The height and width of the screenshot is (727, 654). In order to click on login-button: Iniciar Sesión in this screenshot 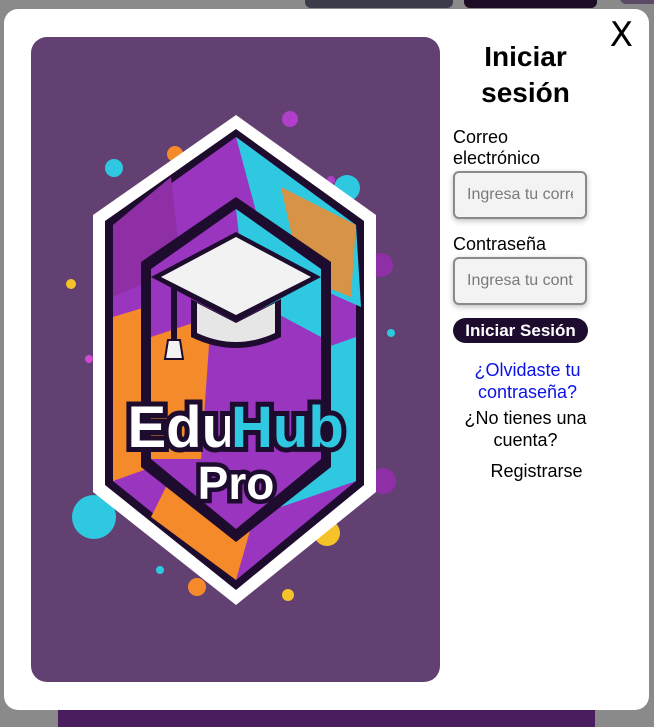, I will do `click(520, 330)`.